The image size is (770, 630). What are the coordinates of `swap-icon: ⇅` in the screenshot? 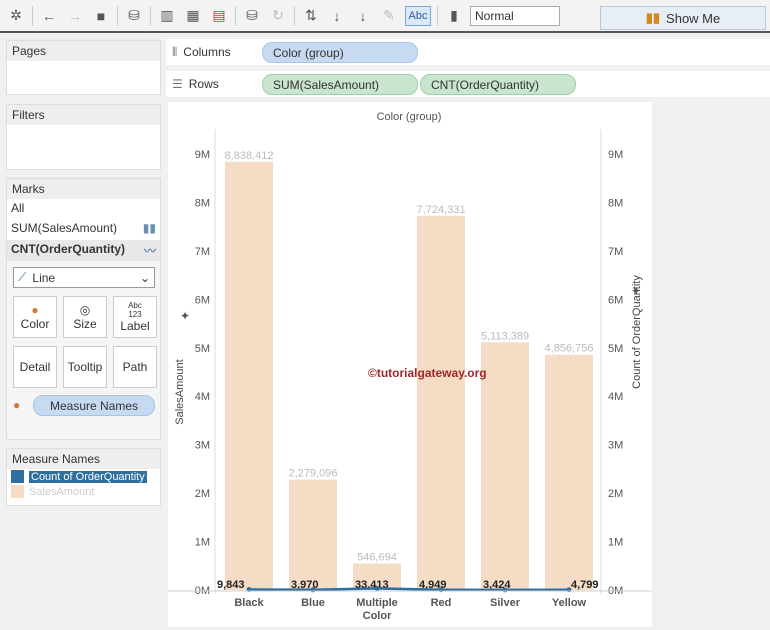 It's located at (311, 16).